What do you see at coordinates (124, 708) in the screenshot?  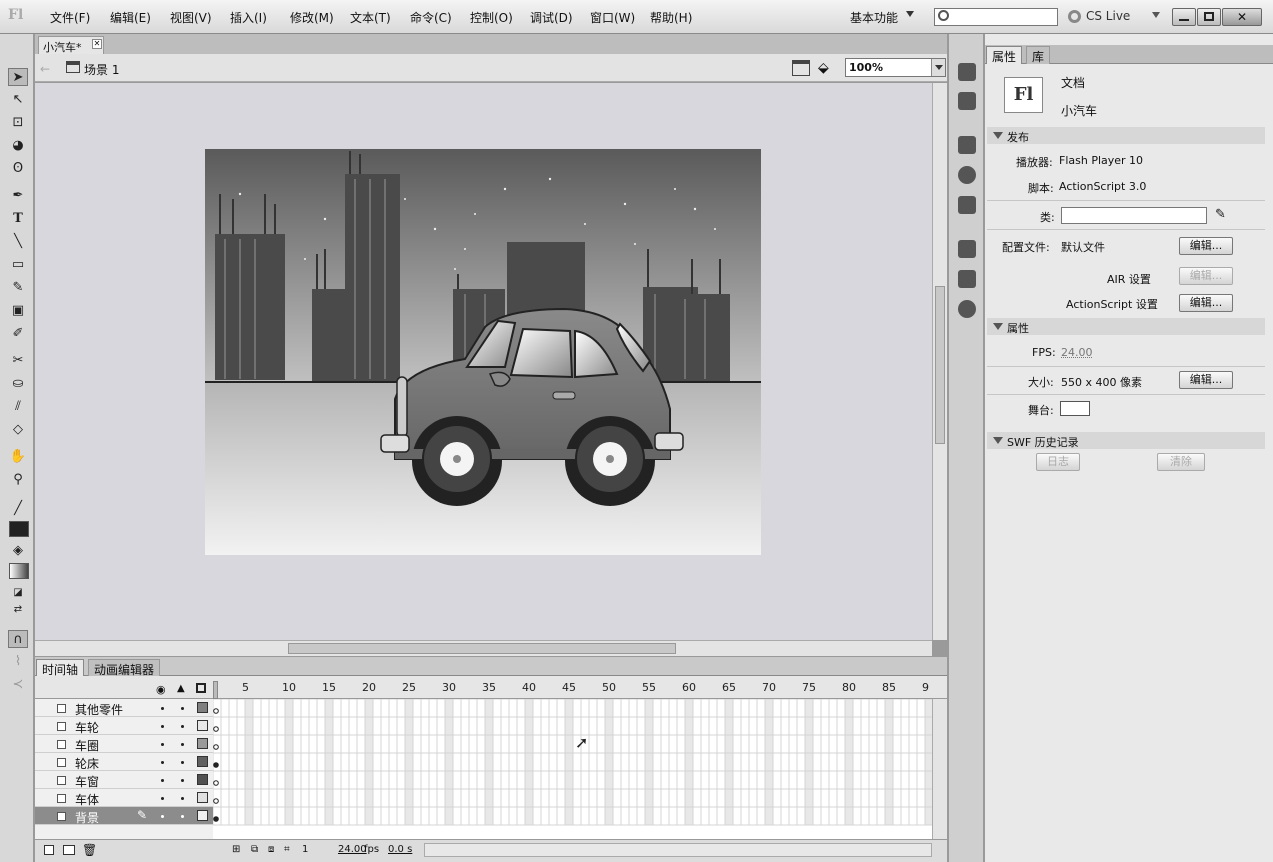 I see `layer-row: 其他零件` at bounding box center [124, 708].